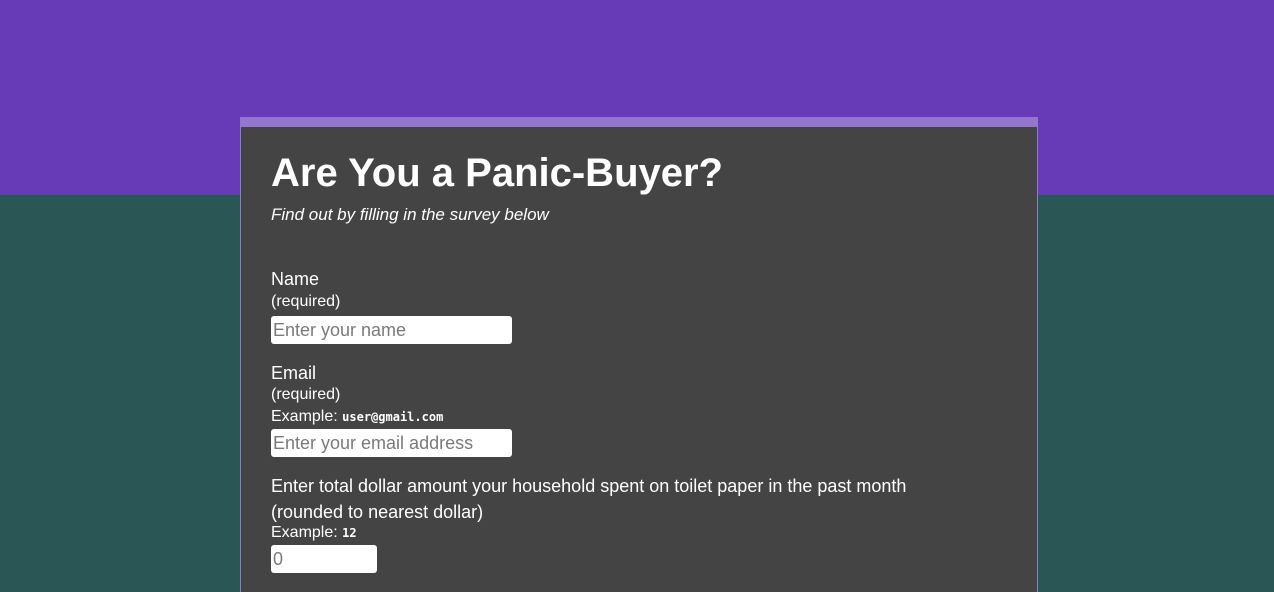  Describe the element at coordinates (304, 416) in the screenshot. I see `email-example-label: Example:` at that location.